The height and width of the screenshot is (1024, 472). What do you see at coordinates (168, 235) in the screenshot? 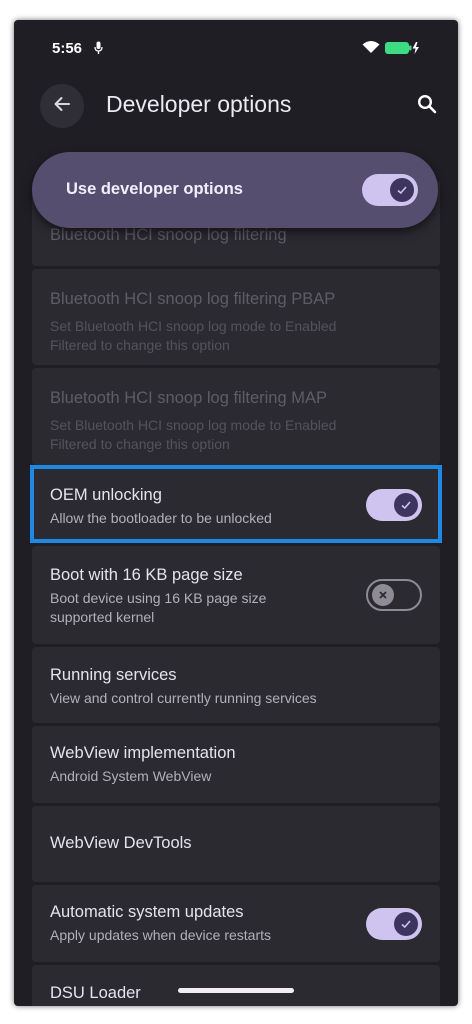
I see `setting-title: Bluetooth HCI snoop log filtering` at bounding box center [168, 235].